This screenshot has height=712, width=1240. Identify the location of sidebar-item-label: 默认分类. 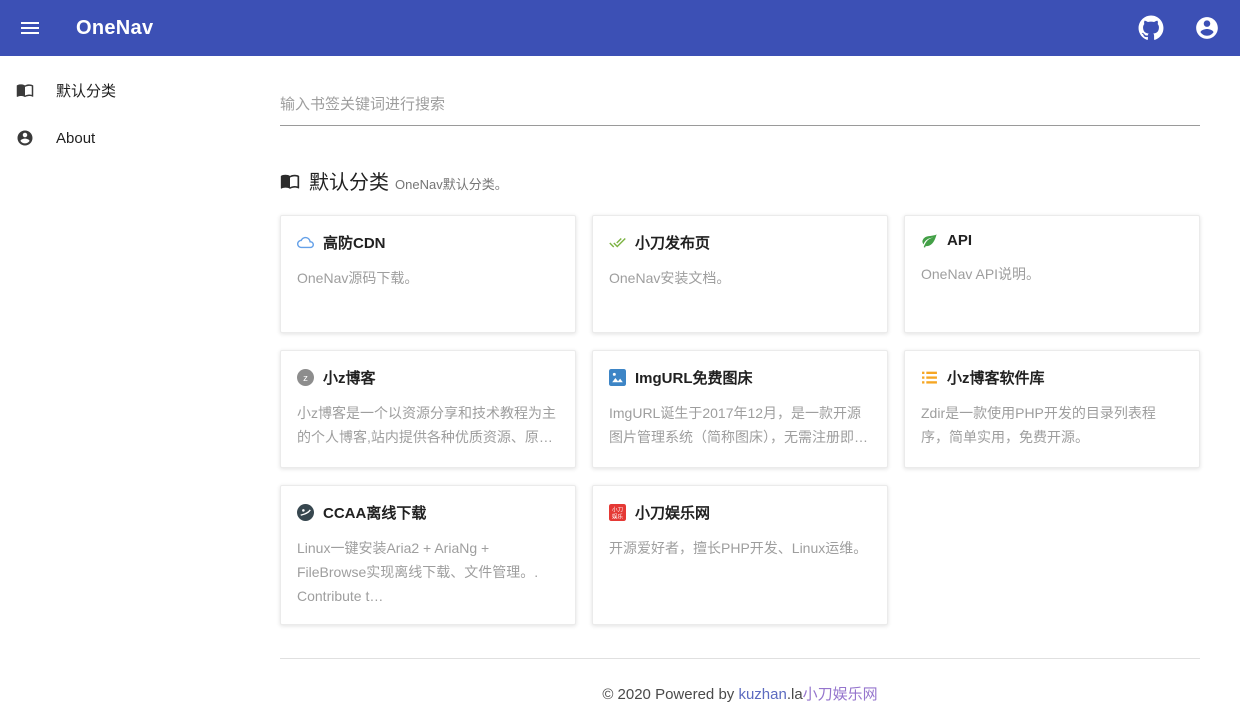
(86, 91).